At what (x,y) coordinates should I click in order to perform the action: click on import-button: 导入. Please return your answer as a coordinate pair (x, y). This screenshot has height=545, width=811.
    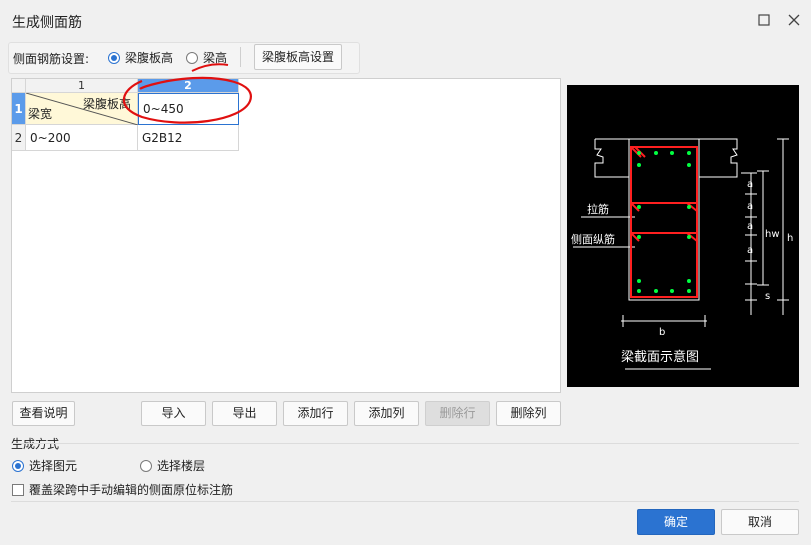
    Looking at the image, I should click on (173, 413).